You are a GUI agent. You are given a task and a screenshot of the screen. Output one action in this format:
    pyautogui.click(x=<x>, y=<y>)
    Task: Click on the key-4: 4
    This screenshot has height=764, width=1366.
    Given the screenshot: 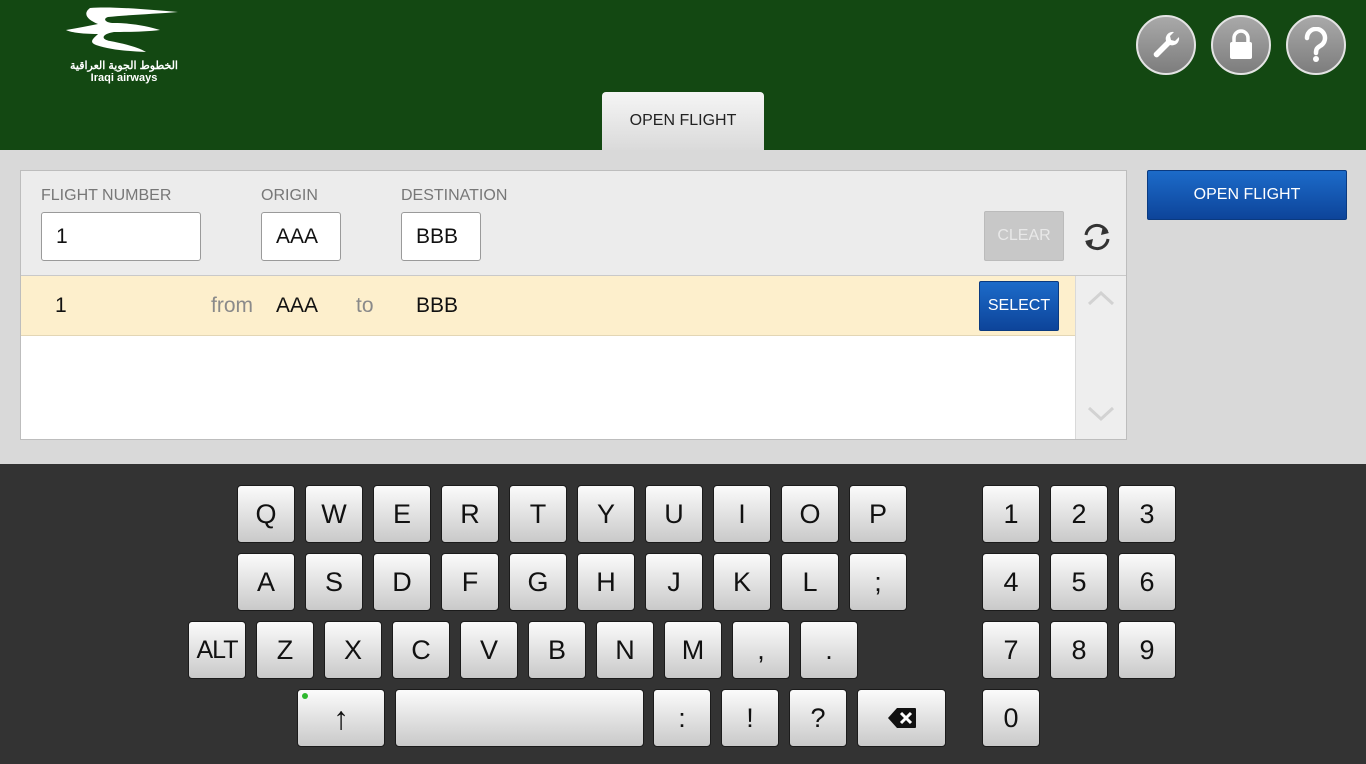 What is the action you would take?
    pyautogui.click(x=1011, y=582)
    